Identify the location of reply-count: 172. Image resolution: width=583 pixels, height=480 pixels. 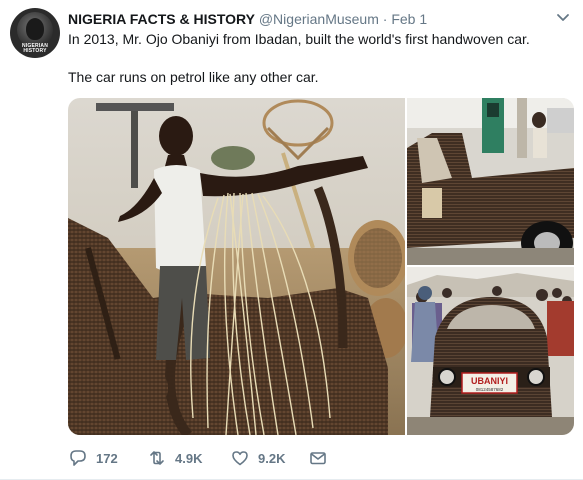
(107, 458).